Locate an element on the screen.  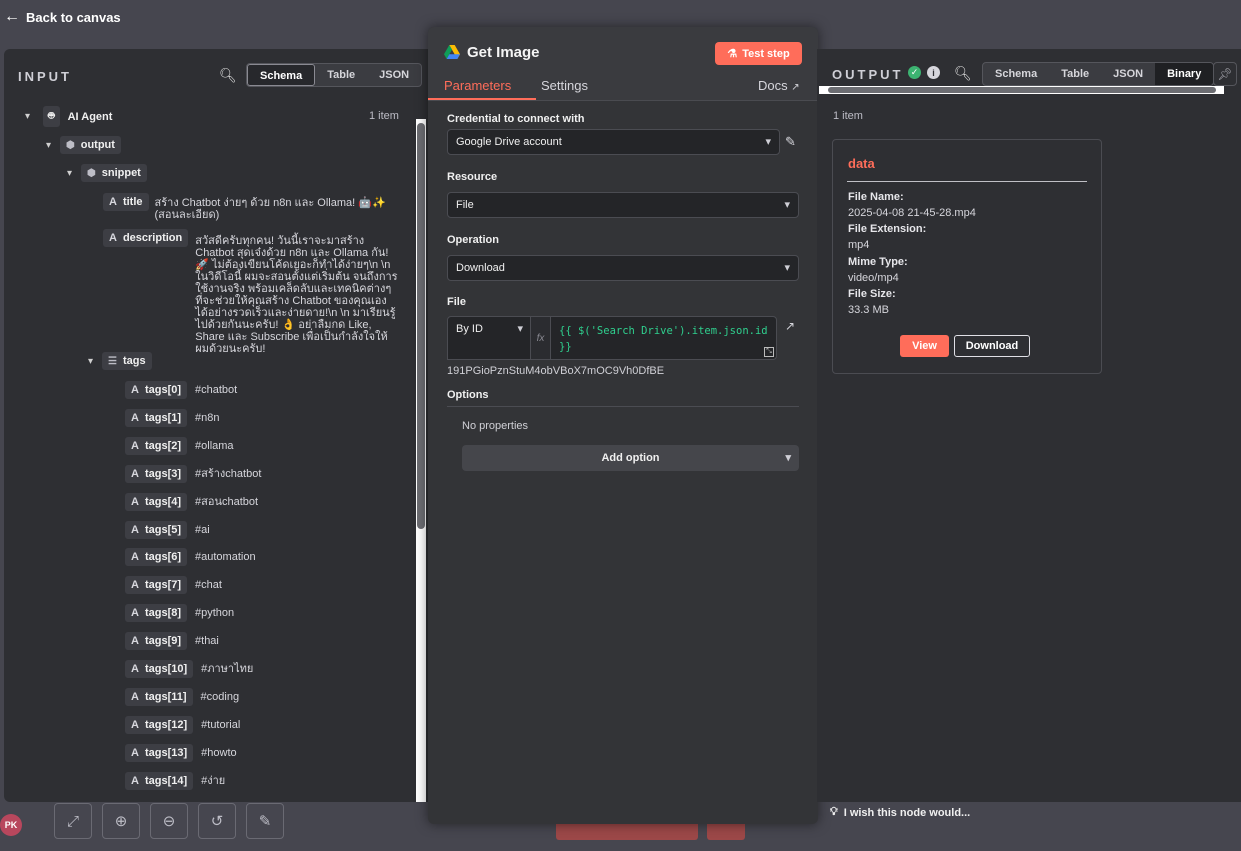
operation-select: Download ▾ is located at coordinates (623, 268).